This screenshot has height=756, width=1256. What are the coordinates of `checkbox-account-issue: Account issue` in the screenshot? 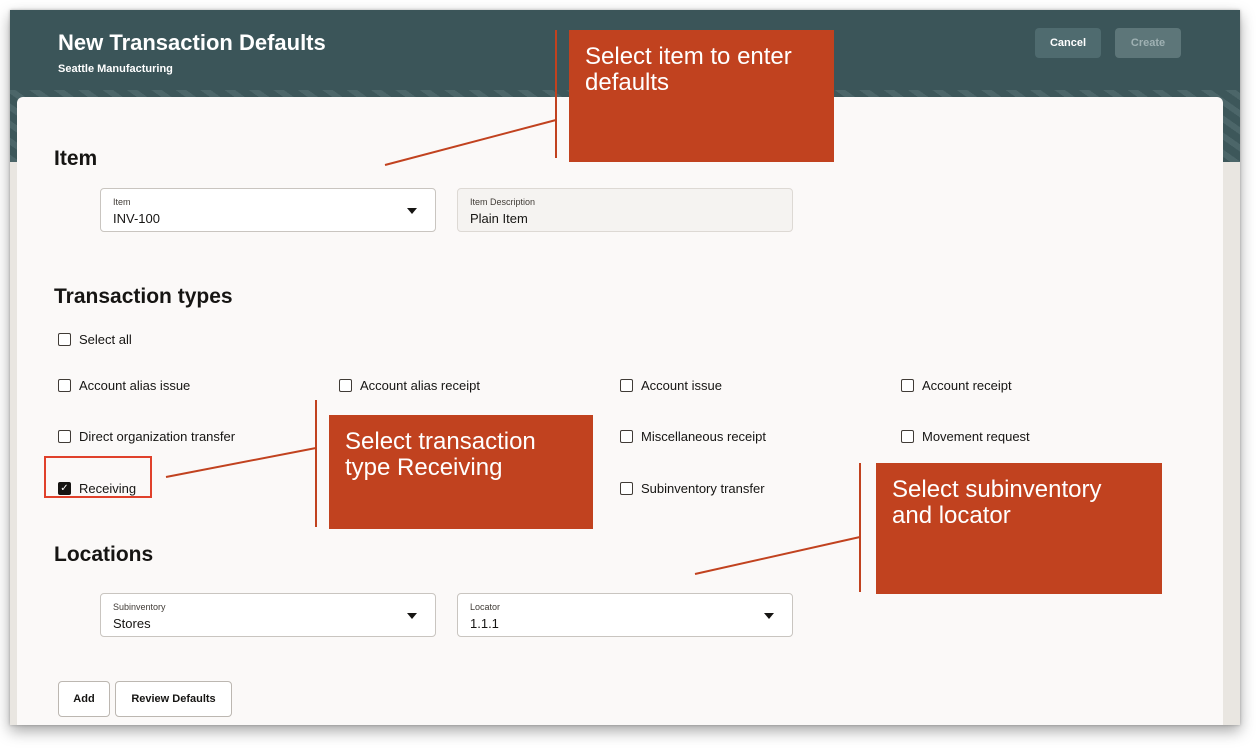 It's located at (671, 385).